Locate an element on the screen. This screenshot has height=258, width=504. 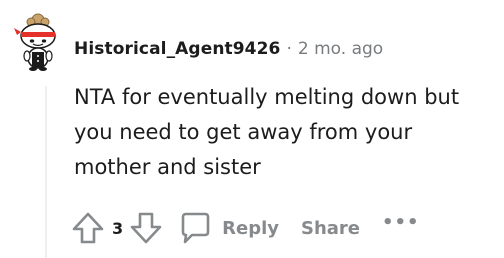
comment-body-line: mother and sister is located at coordinates (167, 167).